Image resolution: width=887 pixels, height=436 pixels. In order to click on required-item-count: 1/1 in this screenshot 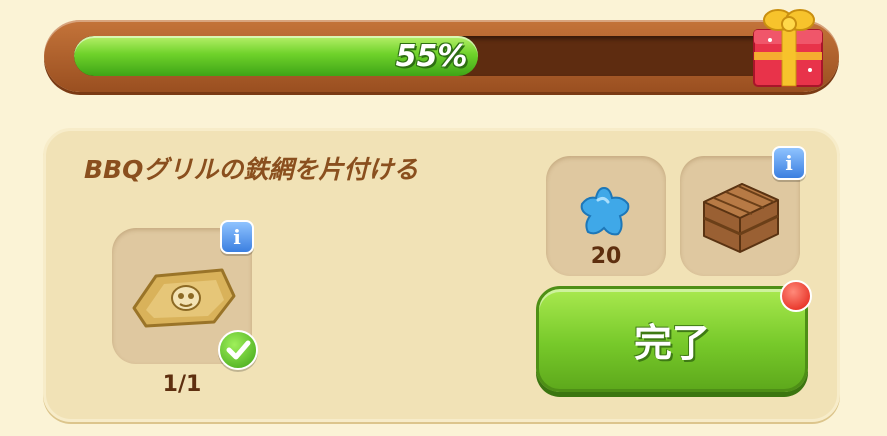, I will do `click(182, 384)`.